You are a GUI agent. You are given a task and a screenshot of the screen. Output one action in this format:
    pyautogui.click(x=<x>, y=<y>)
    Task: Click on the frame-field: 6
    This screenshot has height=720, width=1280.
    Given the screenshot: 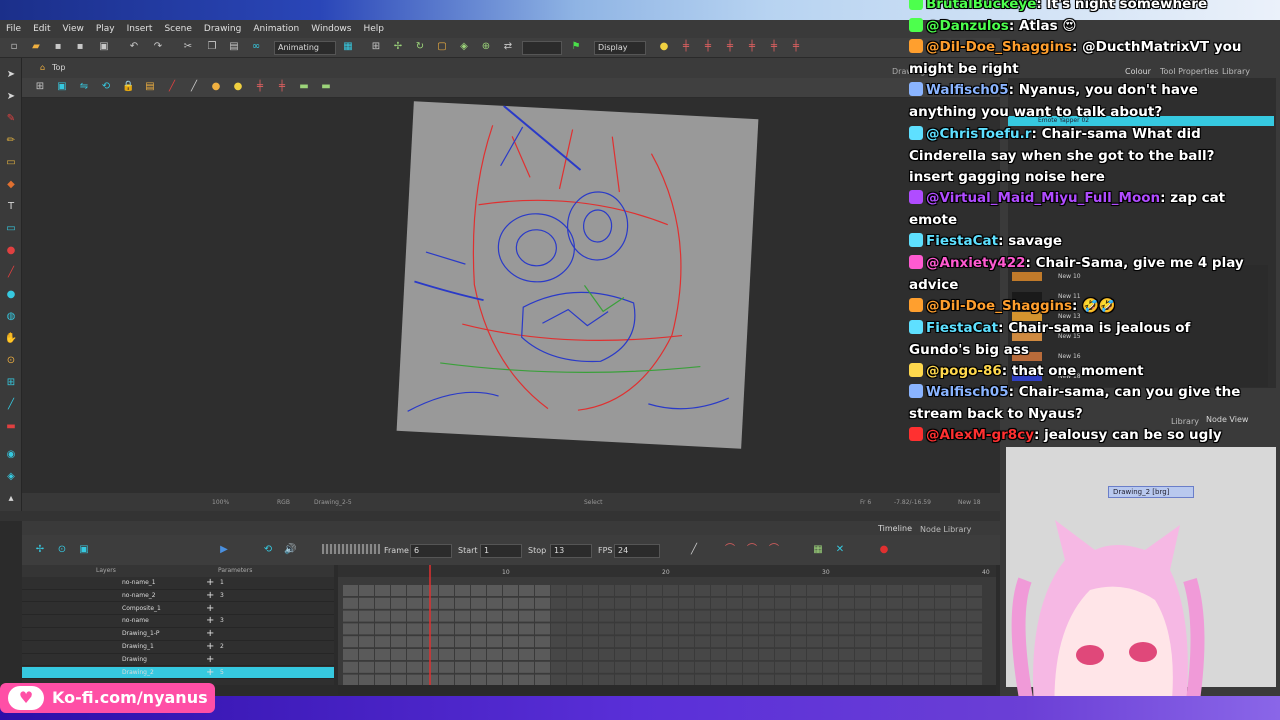 What is the action you would take?
    pyautogui.click(x=431, y=551)
    